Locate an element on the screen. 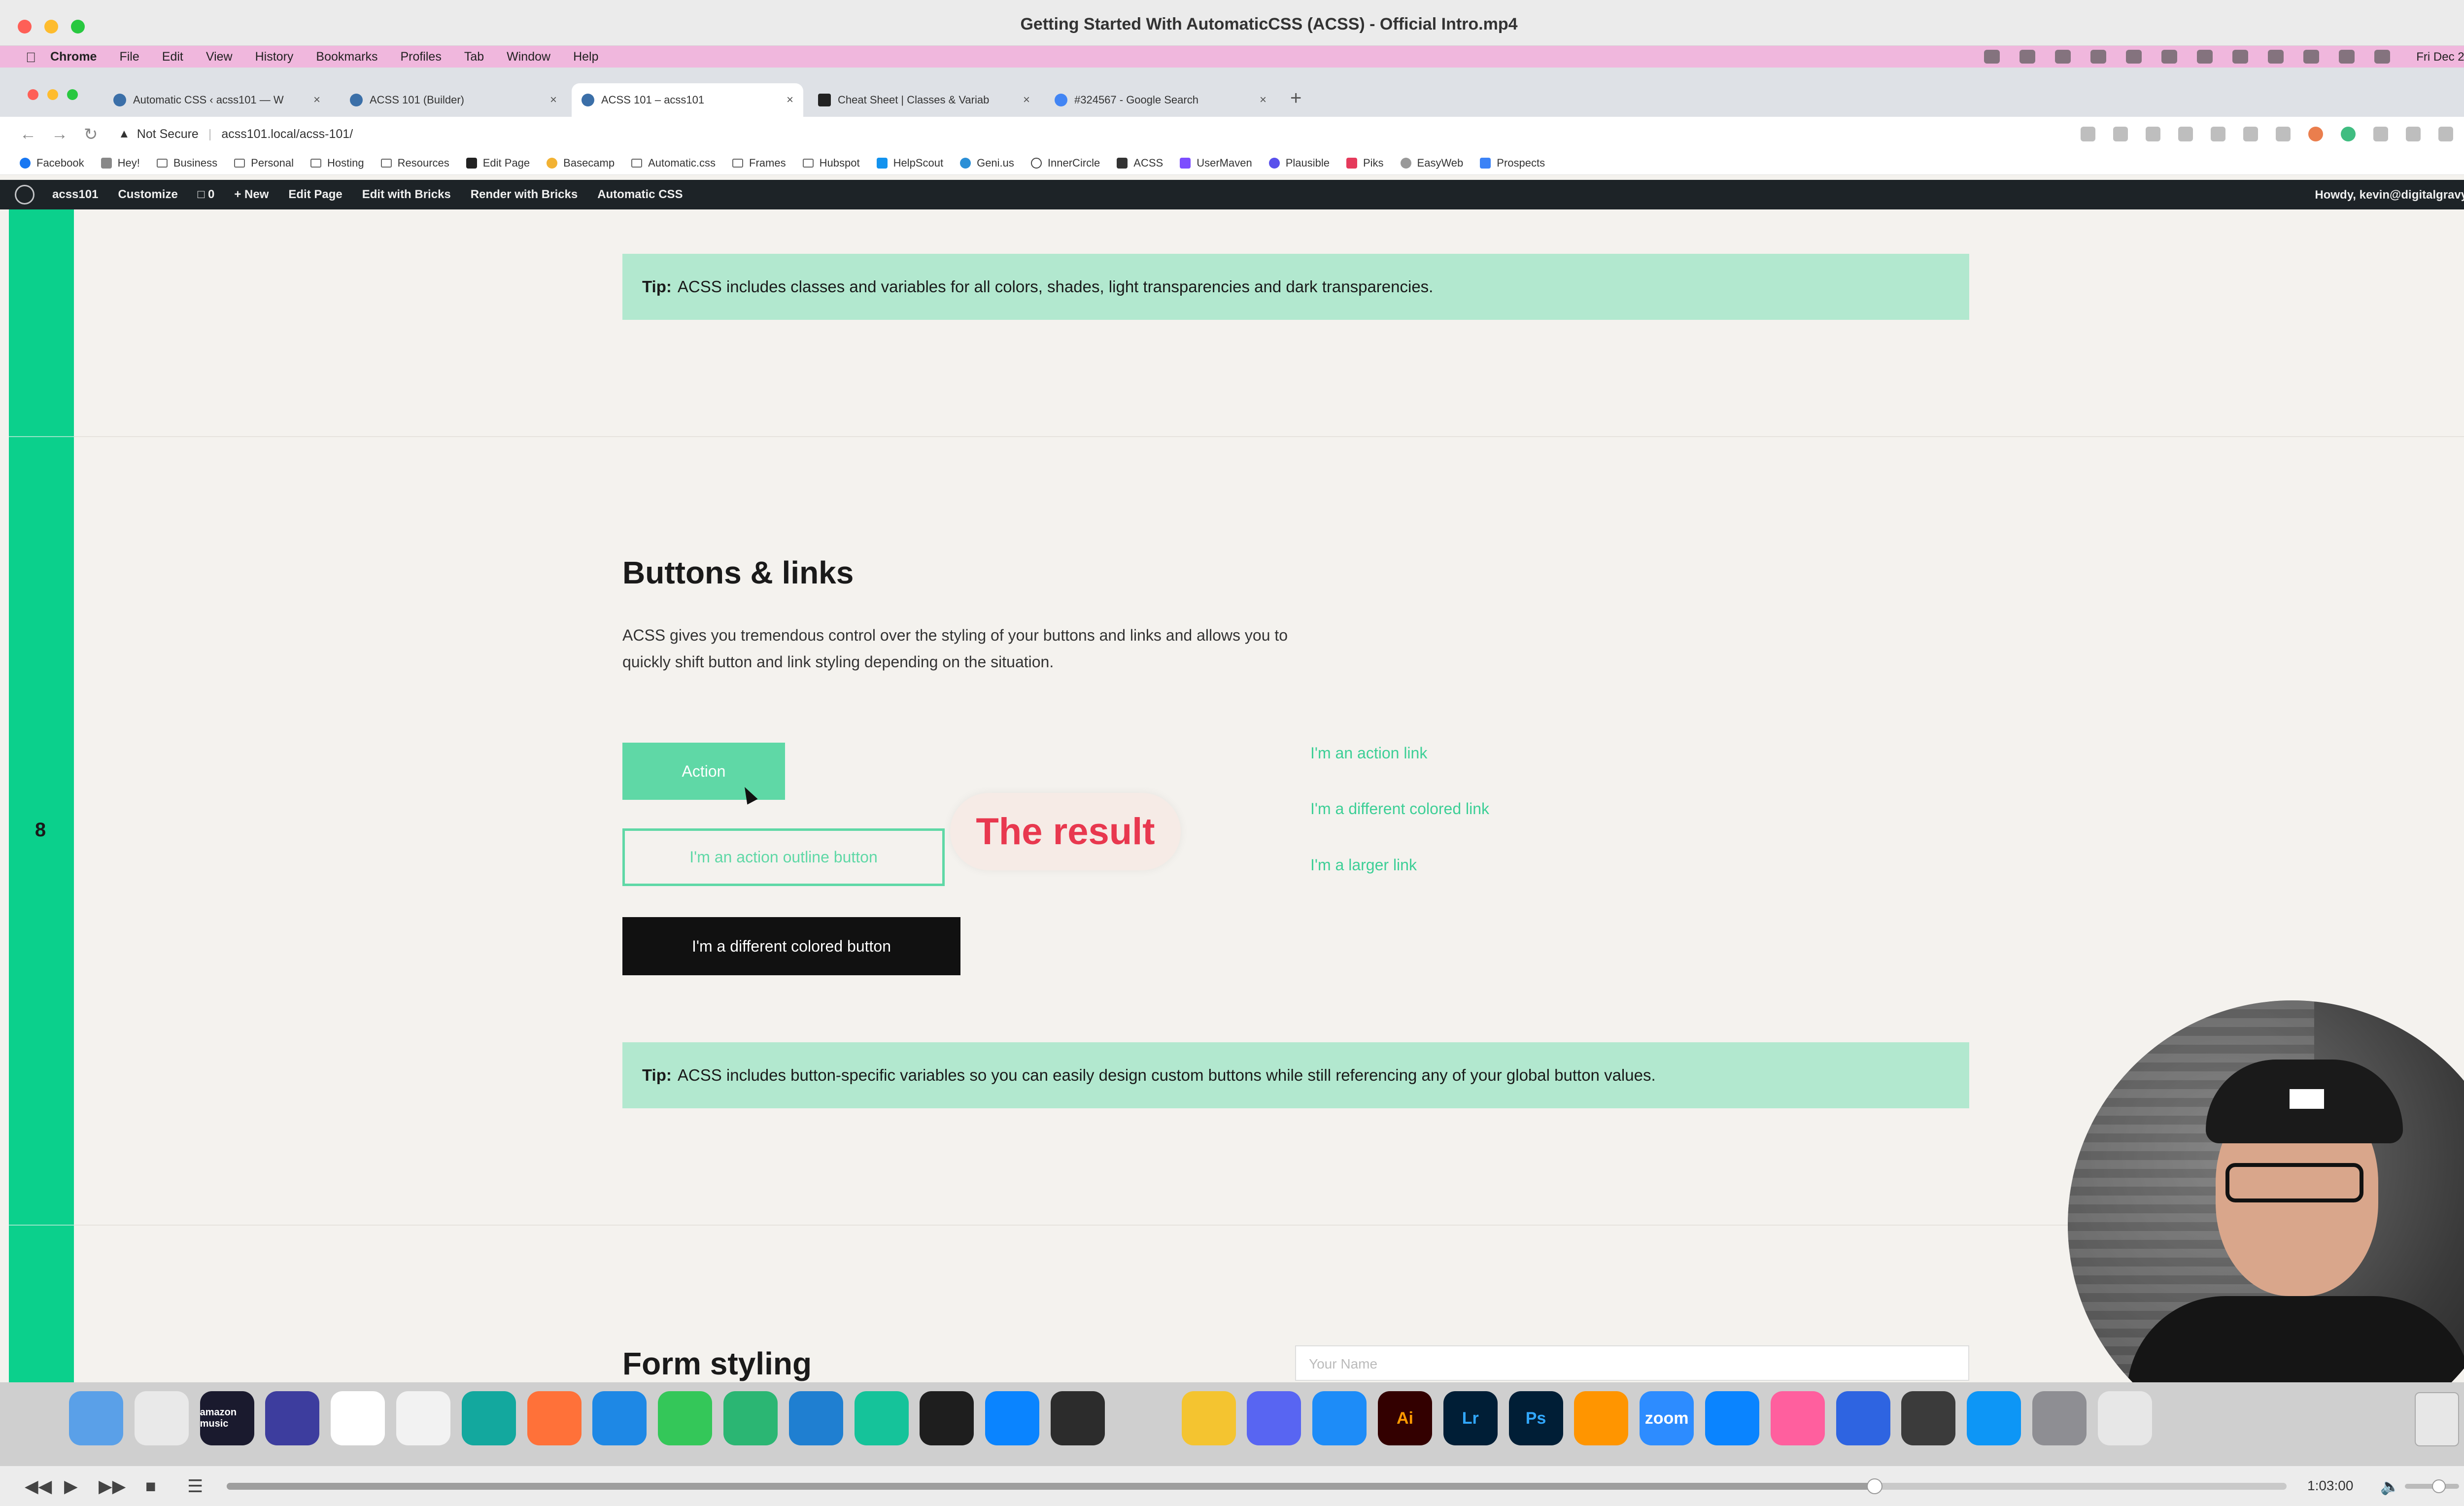  wp-edit-page-link: Edit Page is located at coordinates (315, 195).